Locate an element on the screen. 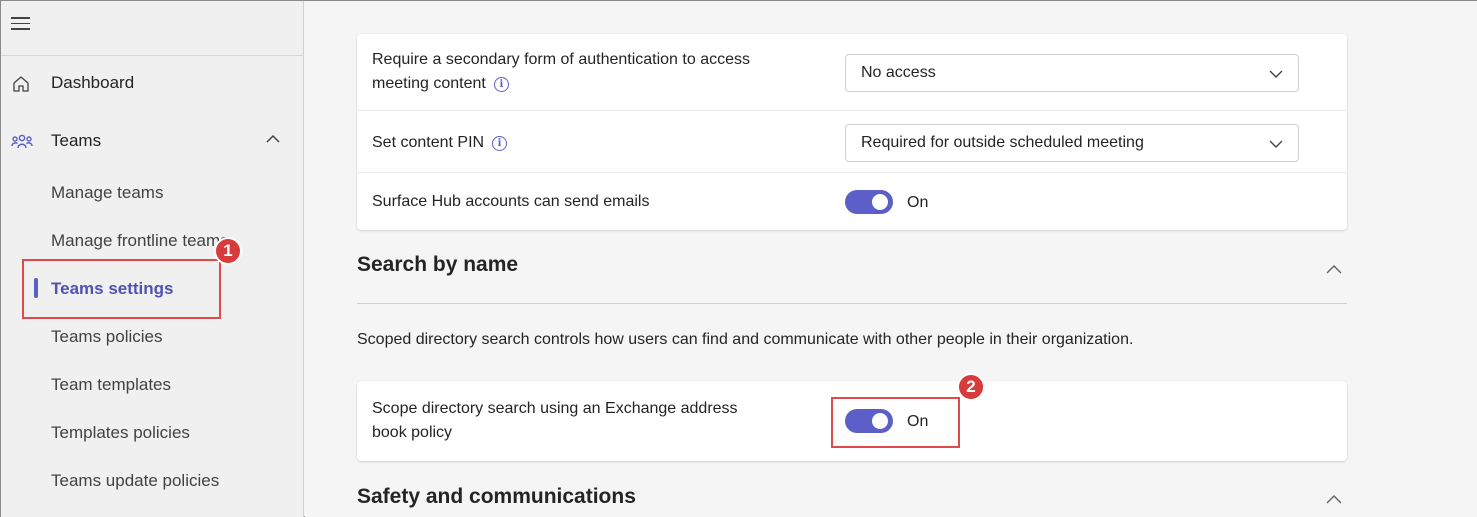  teams-people-icon is located at coordinates (22, 142).